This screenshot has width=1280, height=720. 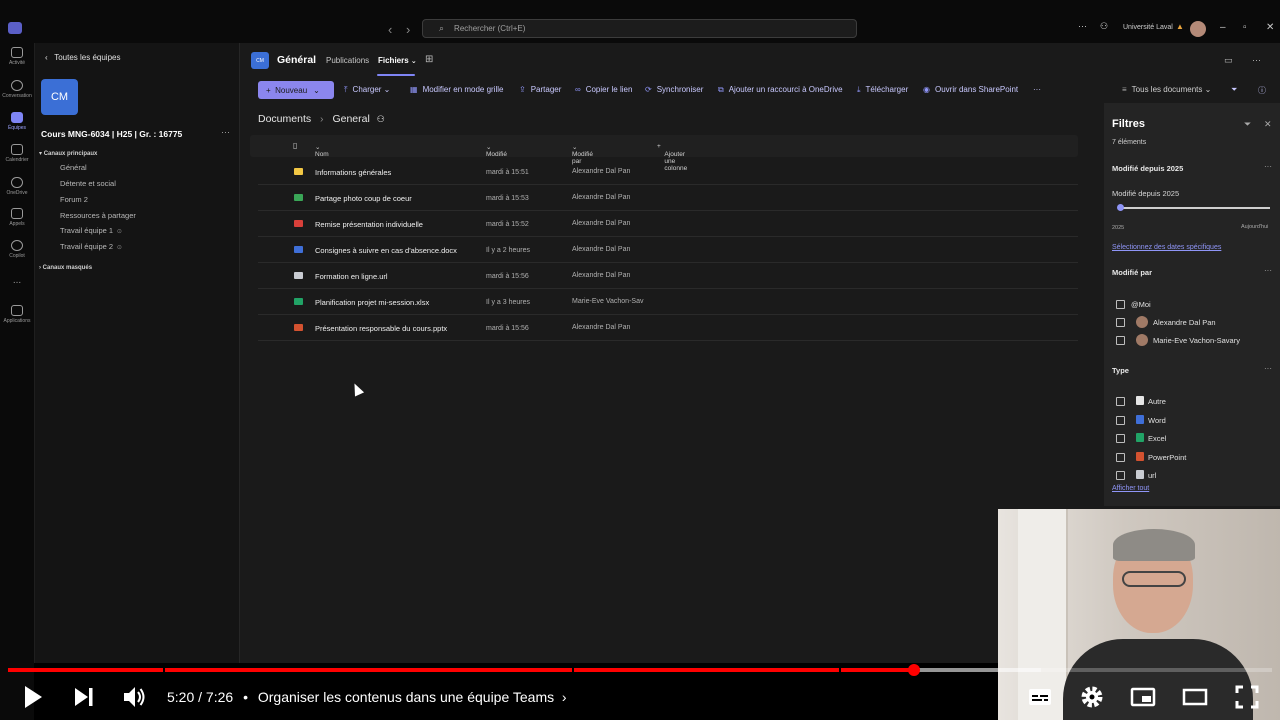 I want to click on channel-general: Général, so click(x=73, y=167).